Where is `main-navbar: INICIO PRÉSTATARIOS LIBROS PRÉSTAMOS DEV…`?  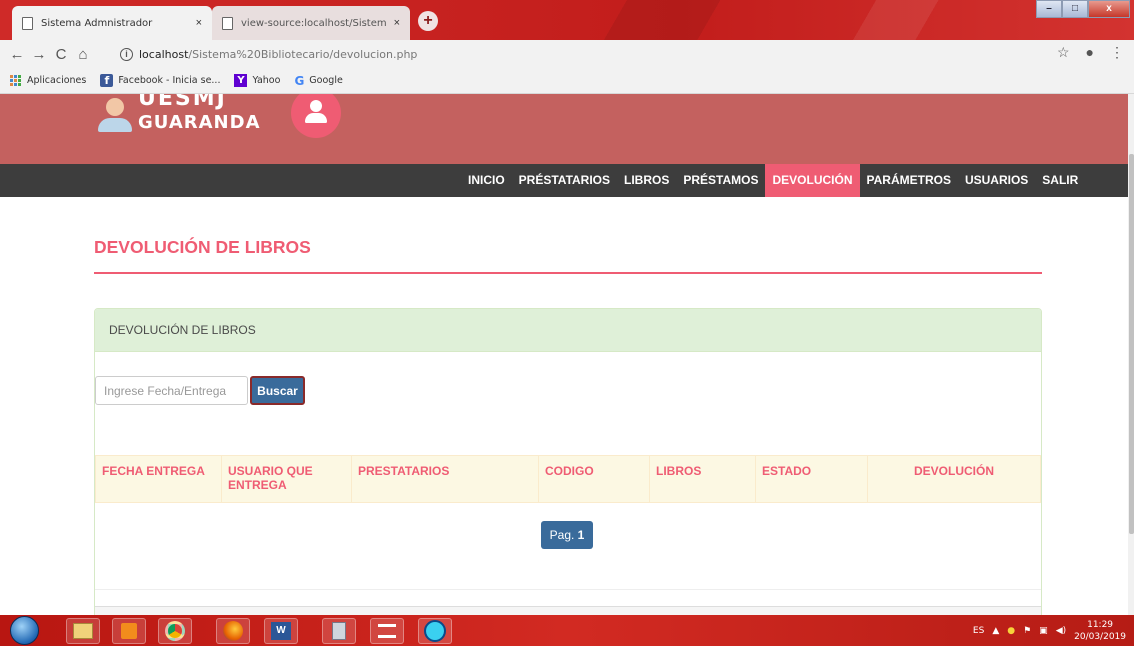
main-navbar: INICIO PRÉSTATARIOS LIBROS PRÉSTAMOS DEV… is located at coordinates (564, 180).